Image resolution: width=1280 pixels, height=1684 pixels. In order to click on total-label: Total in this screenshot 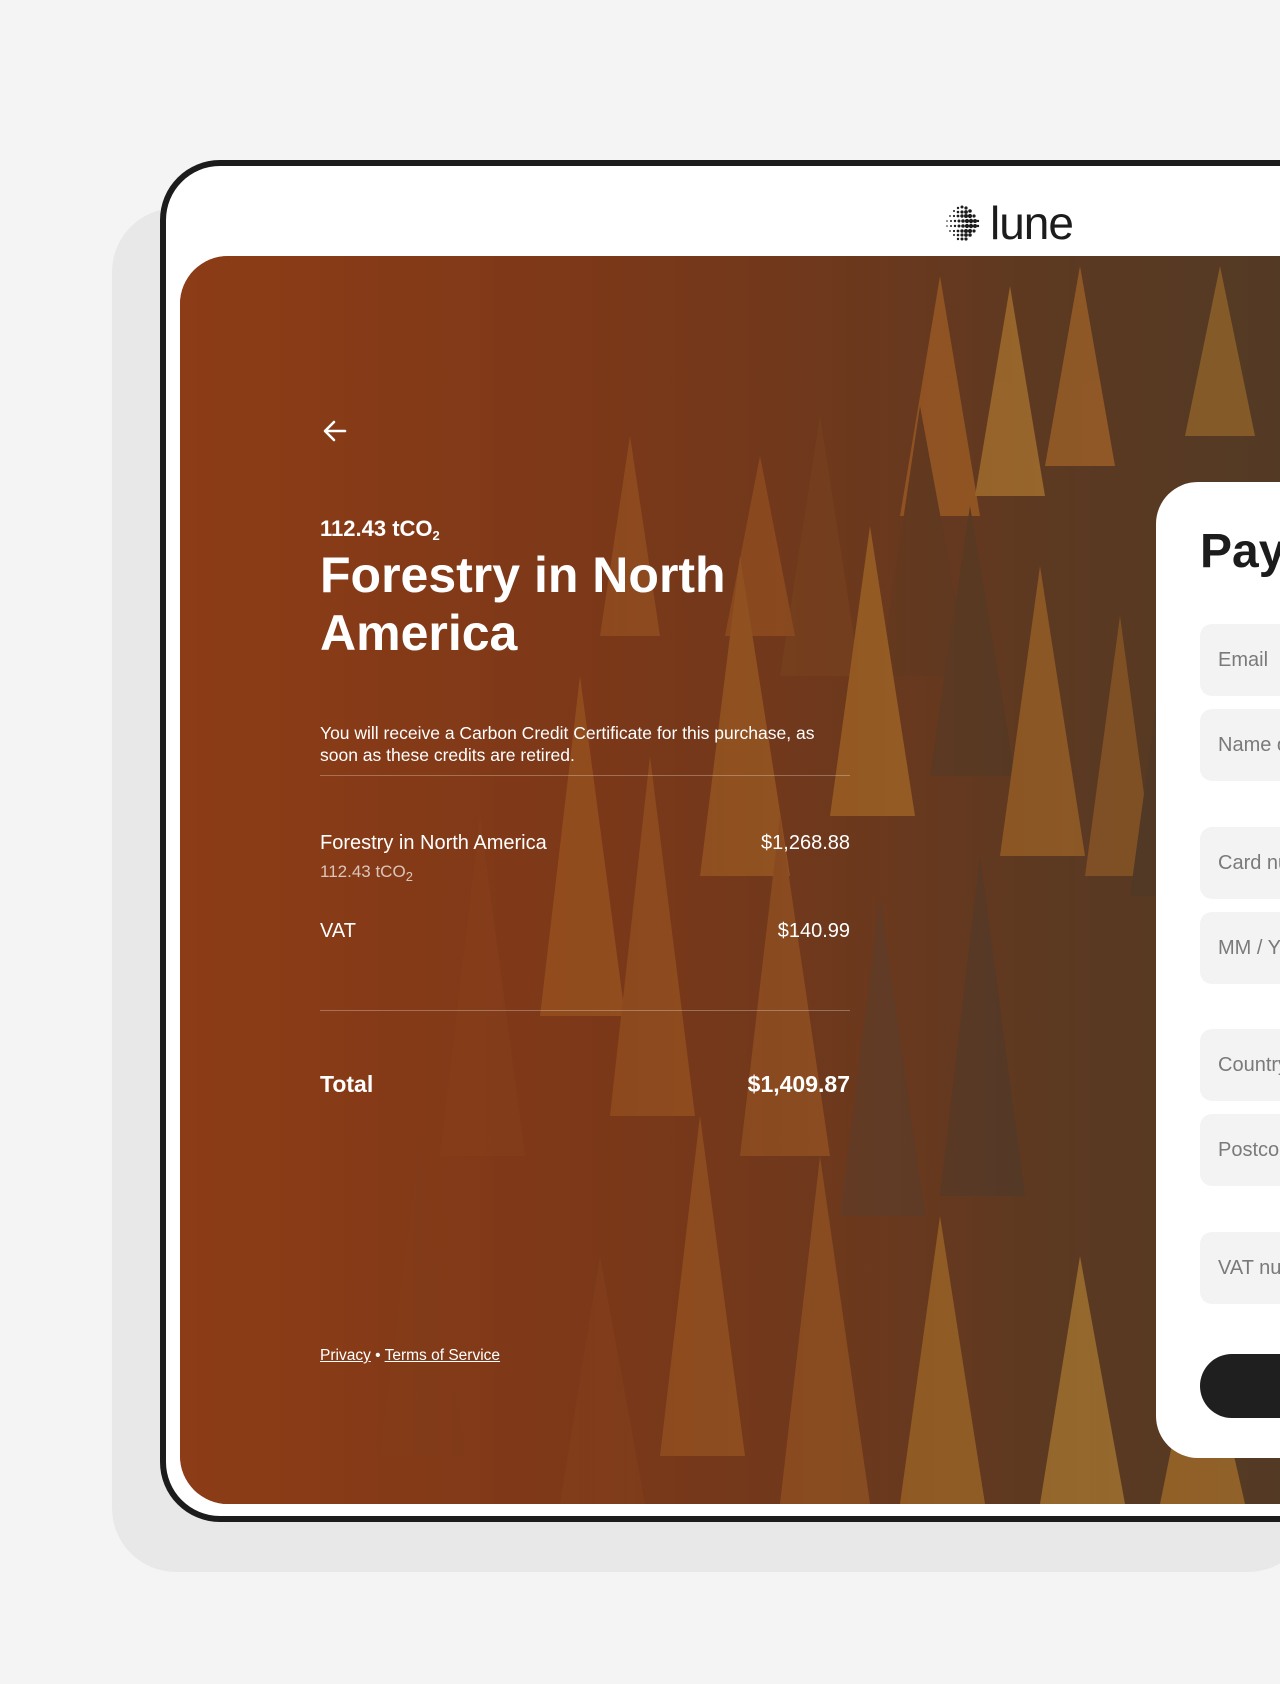, I will do `click(347, 1084)`.